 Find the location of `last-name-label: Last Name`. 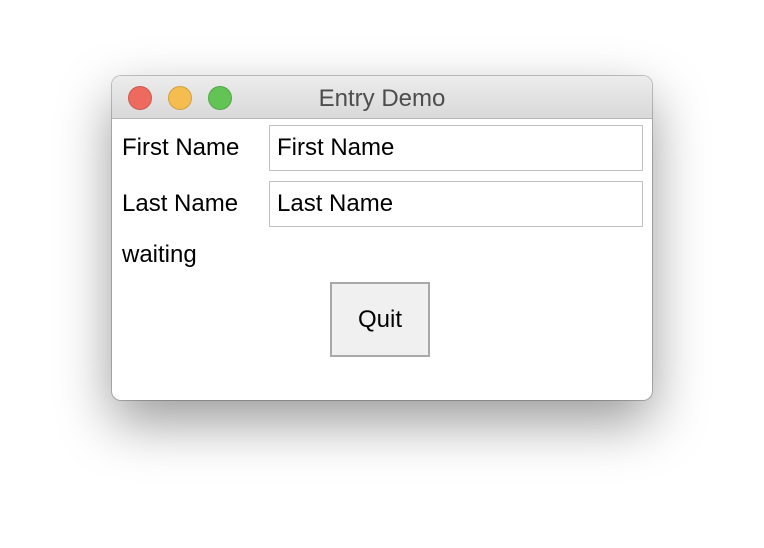

last-name-label: Last Name is located at coordinates (180, 203).